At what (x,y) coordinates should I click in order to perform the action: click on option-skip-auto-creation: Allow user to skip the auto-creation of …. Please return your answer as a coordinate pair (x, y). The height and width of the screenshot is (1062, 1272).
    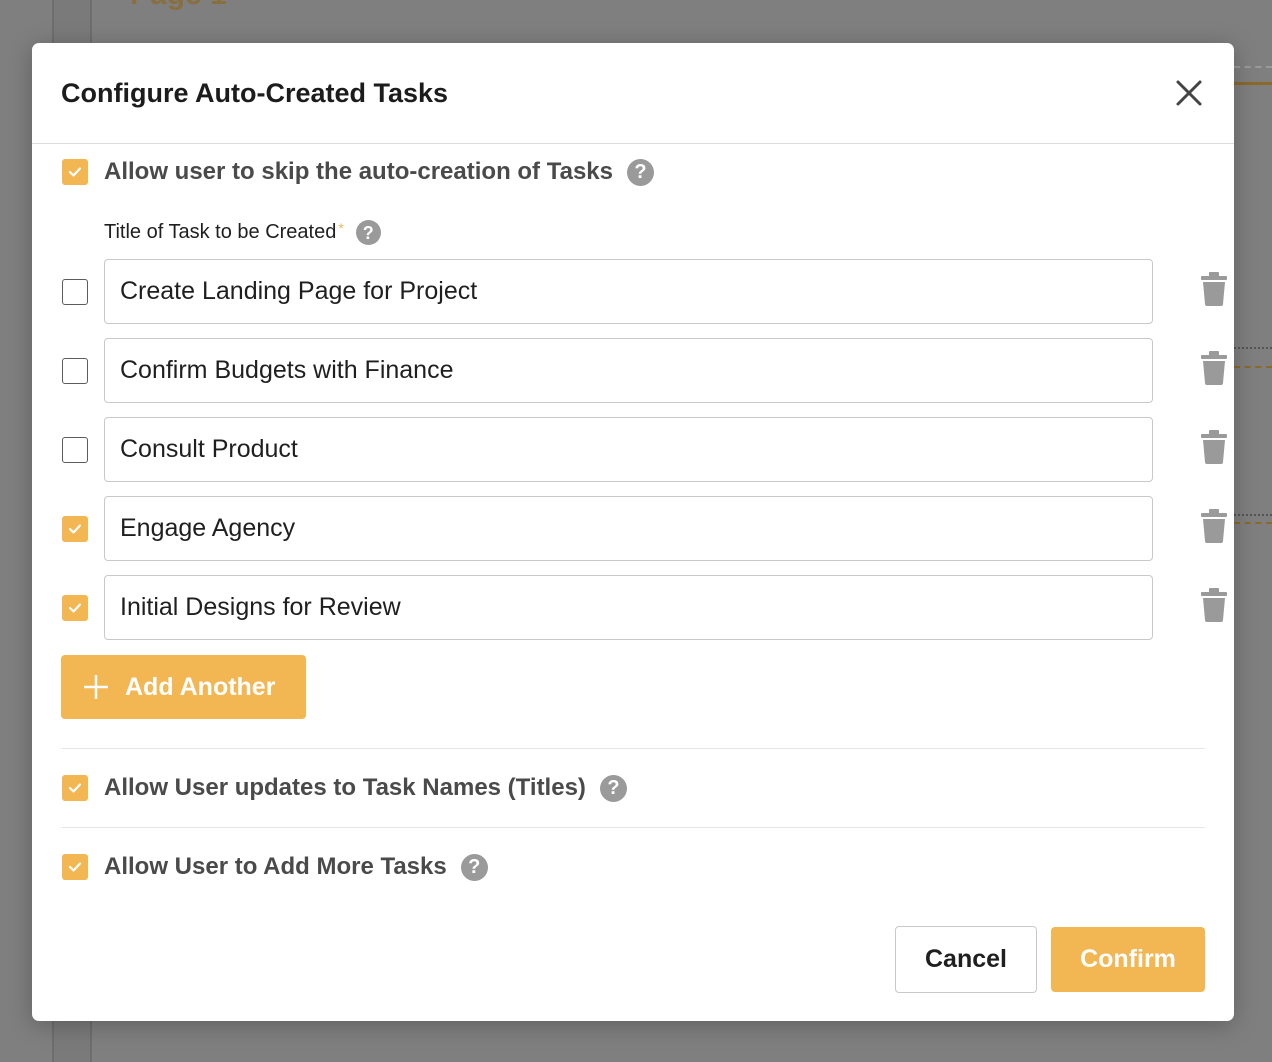
    Looking at the image, I should click on (358, 172).